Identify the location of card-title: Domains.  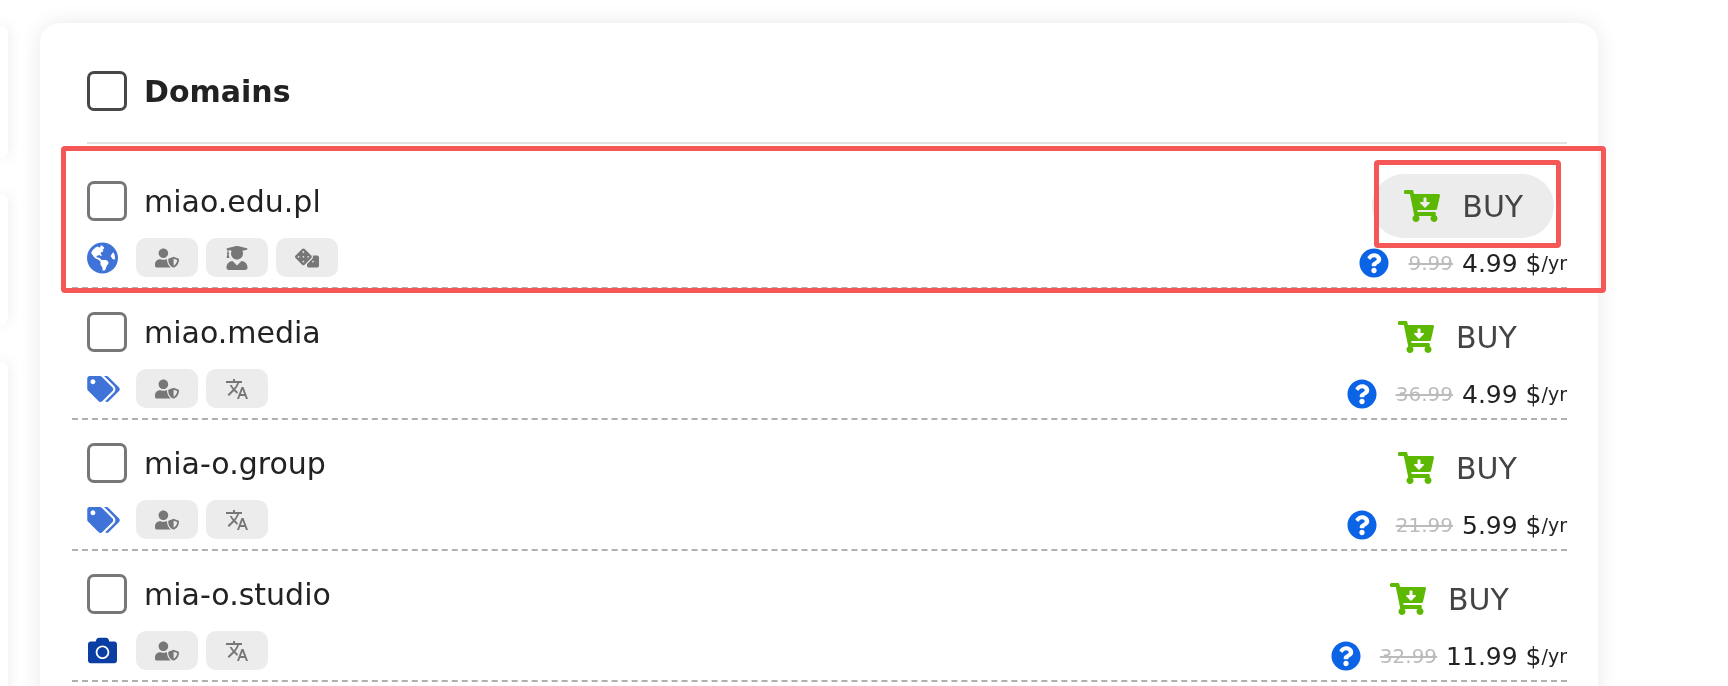
(217, 91).